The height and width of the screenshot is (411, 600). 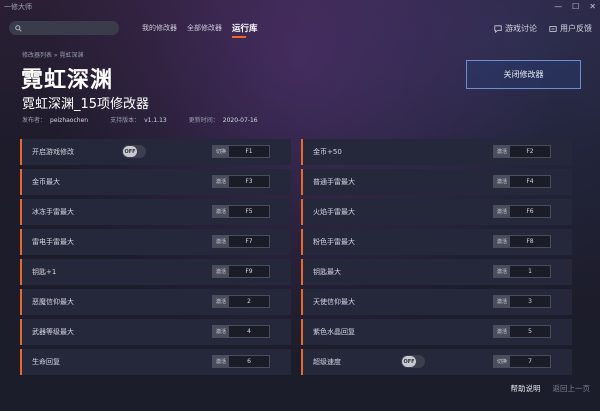 What do you see at coordinates (241, 181) in the screenshot?
I see `hotkey-field: 激活 F3` at bounding box center [241, 181].